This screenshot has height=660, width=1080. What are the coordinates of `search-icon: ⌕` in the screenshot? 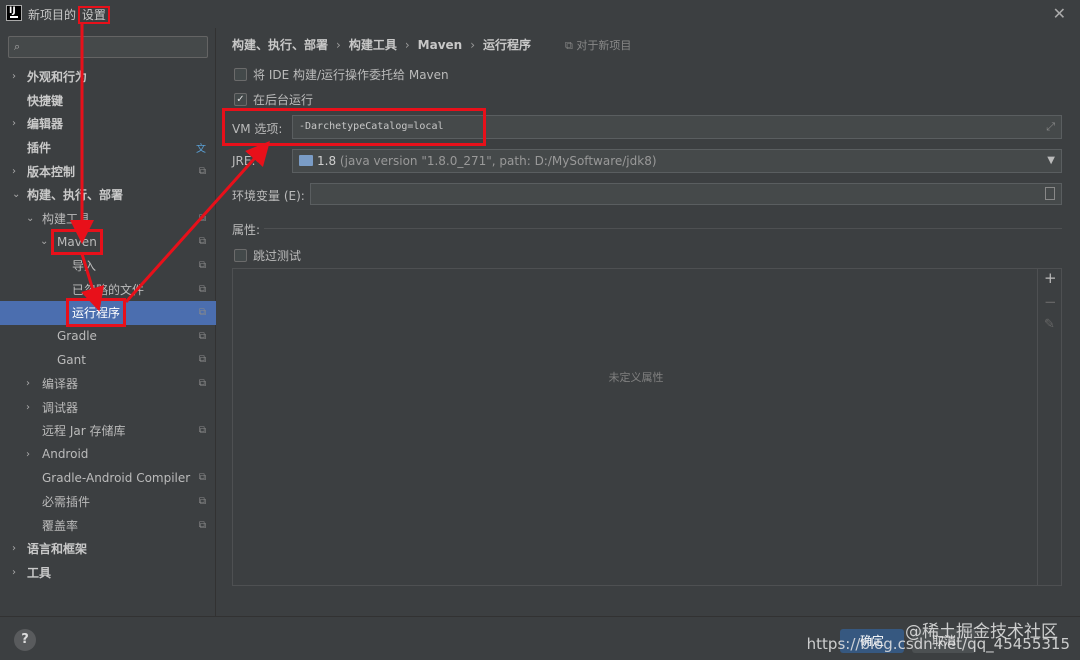 It's located at (17, 46).